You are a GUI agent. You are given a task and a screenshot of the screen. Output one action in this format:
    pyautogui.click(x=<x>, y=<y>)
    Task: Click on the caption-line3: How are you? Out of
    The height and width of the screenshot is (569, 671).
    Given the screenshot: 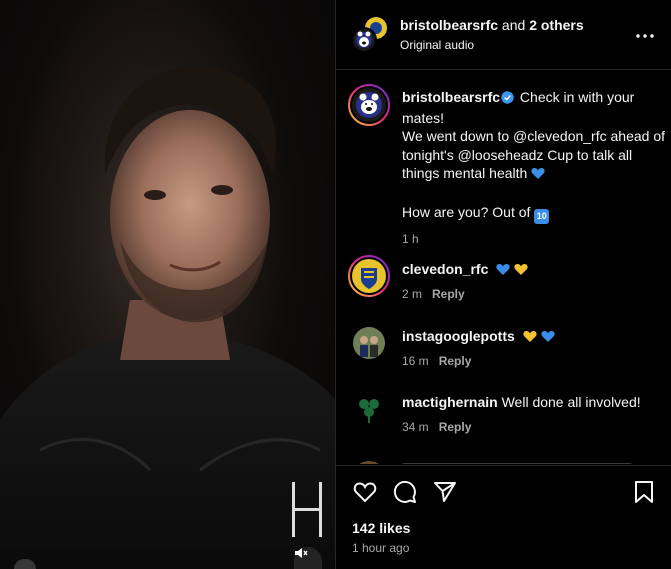 What is the action you would take?
    pyautogui.click(x=466, y=211)
    